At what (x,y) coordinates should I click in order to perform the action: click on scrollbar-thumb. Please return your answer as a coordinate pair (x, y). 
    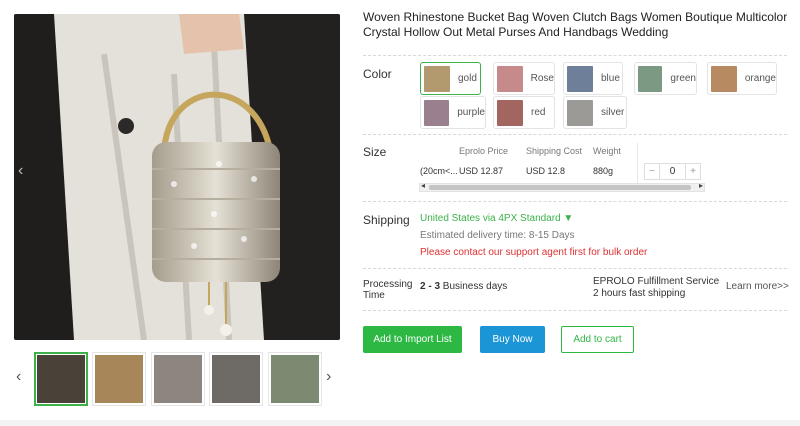
    Looking at the image, I should click on (560, 187).